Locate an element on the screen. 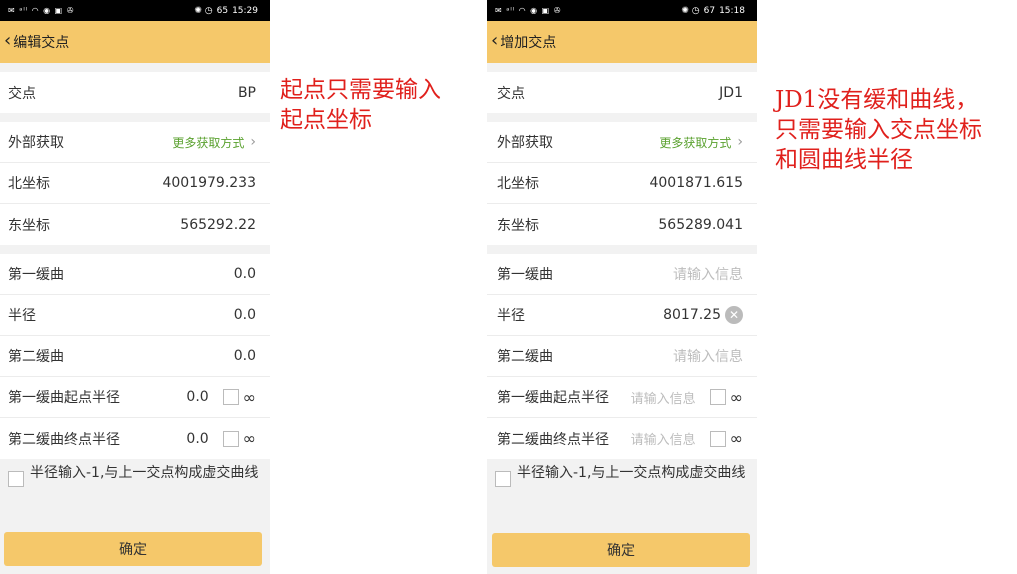 Image resolution: width=1017 pixels, height=574 pixels. east-coordinate-row: 东坐标 565292.22 is located at coordinates (135, 224).